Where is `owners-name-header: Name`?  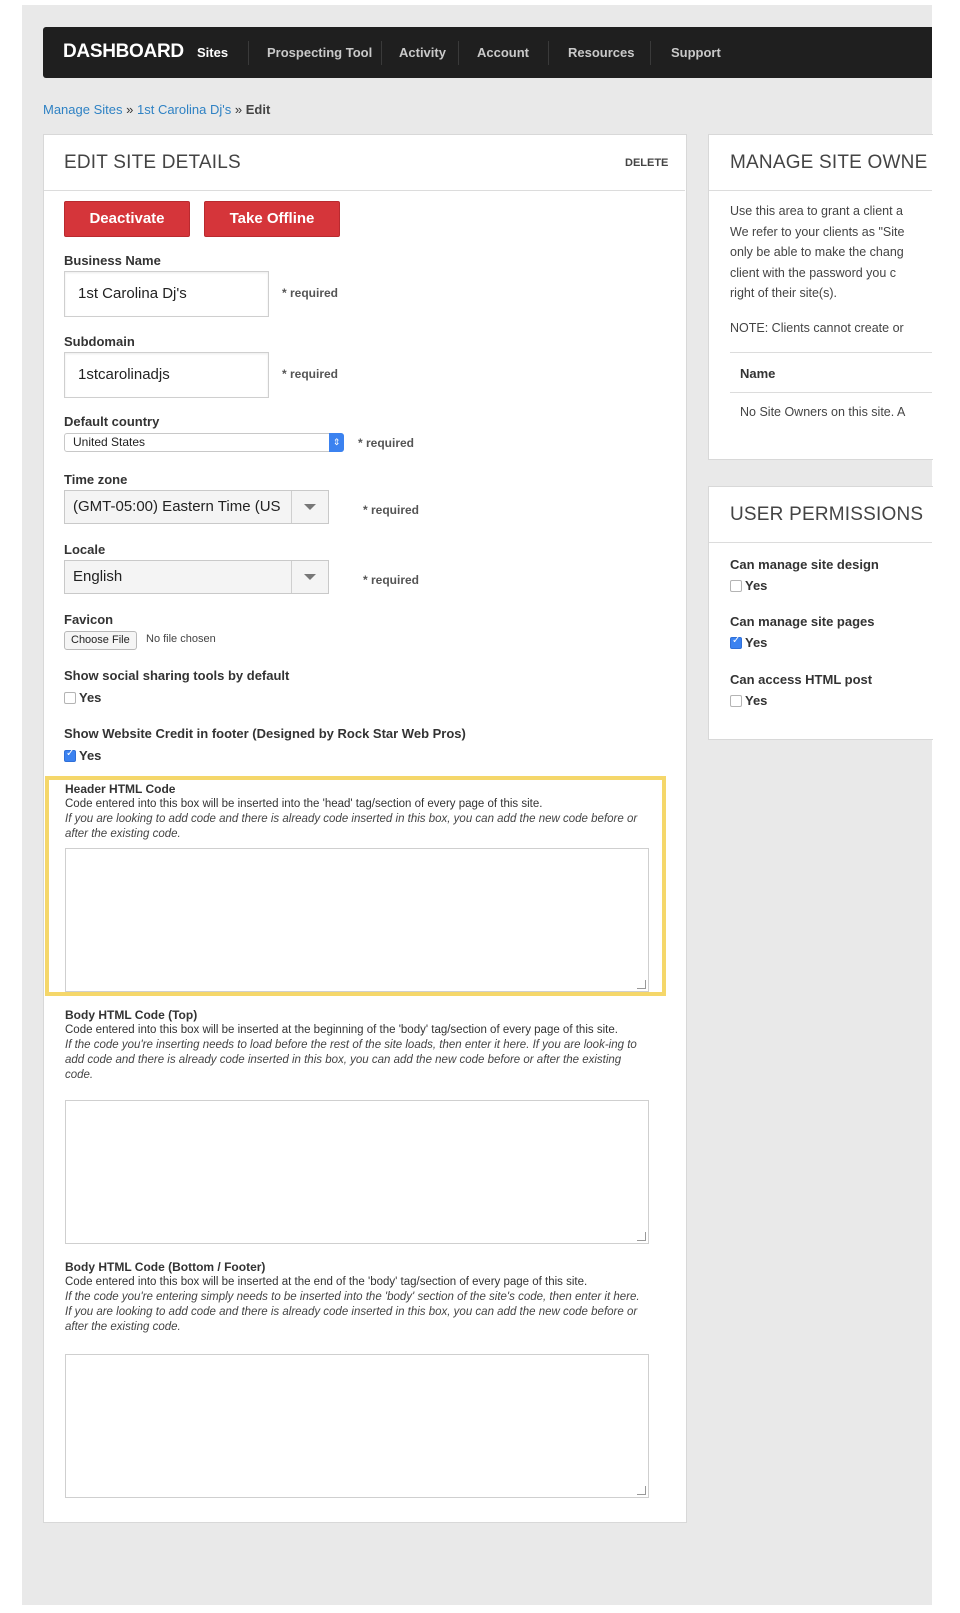 owners-name-header: Name is located at coordinates (758, 373).